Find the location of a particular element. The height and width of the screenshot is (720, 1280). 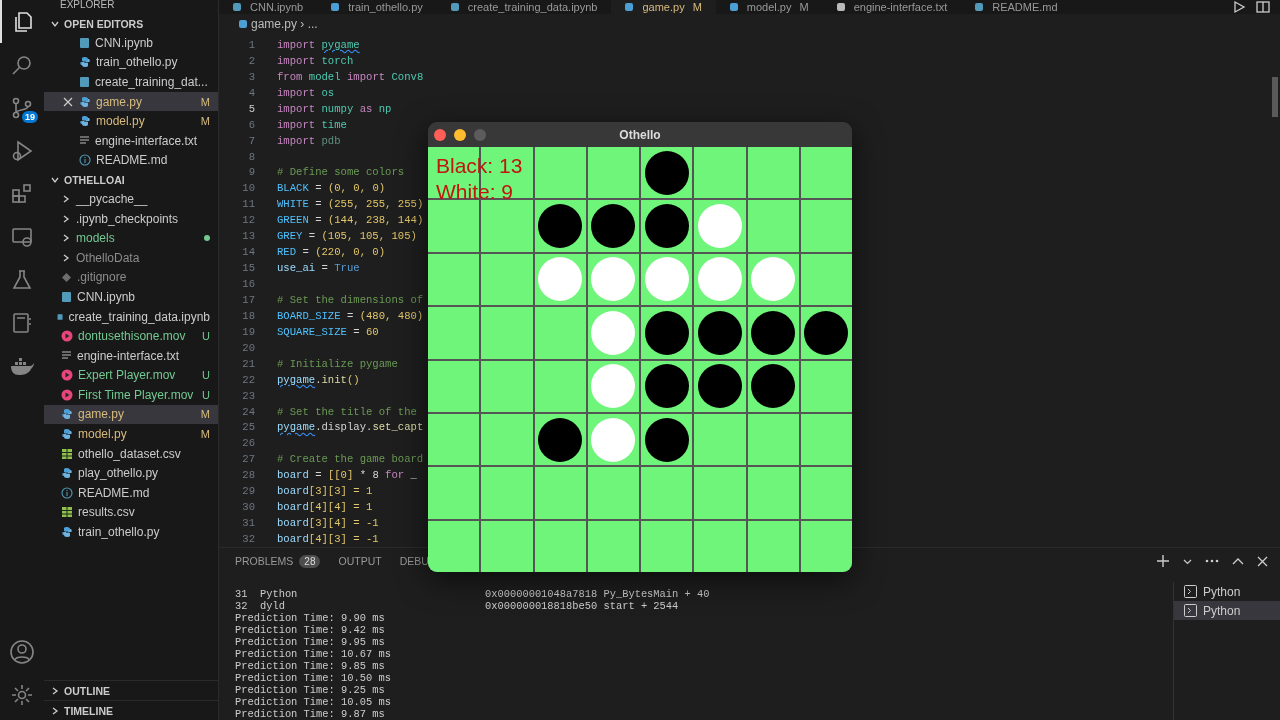

file-item: models is located at coordinates (131, 238).